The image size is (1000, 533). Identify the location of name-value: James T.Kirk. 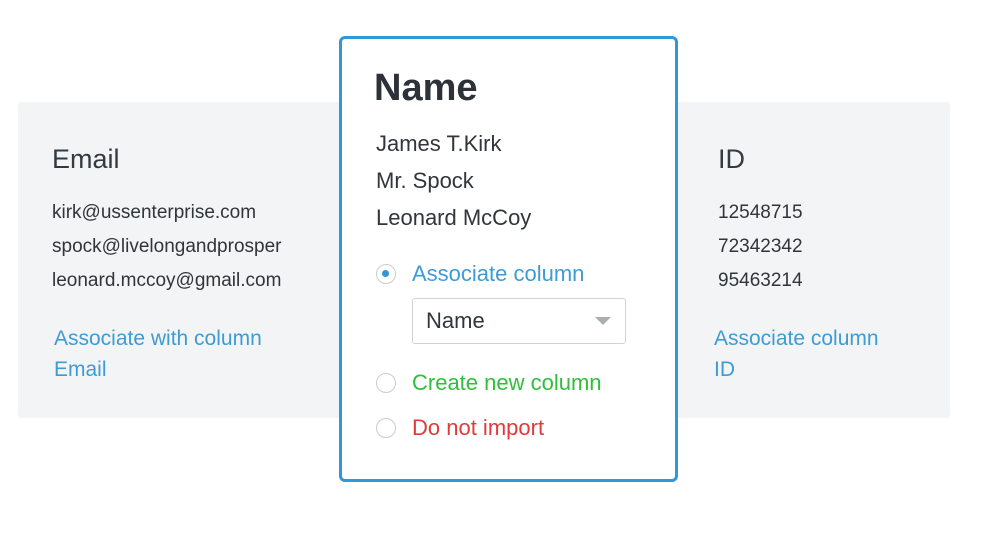
(439, 143).